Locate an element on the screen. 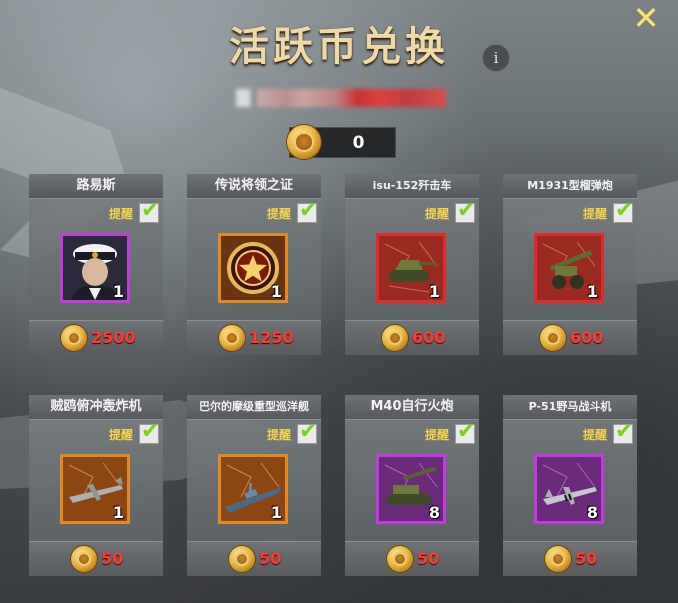  item-name: P-51野马战斗机 is located at coordinates (570, 407).